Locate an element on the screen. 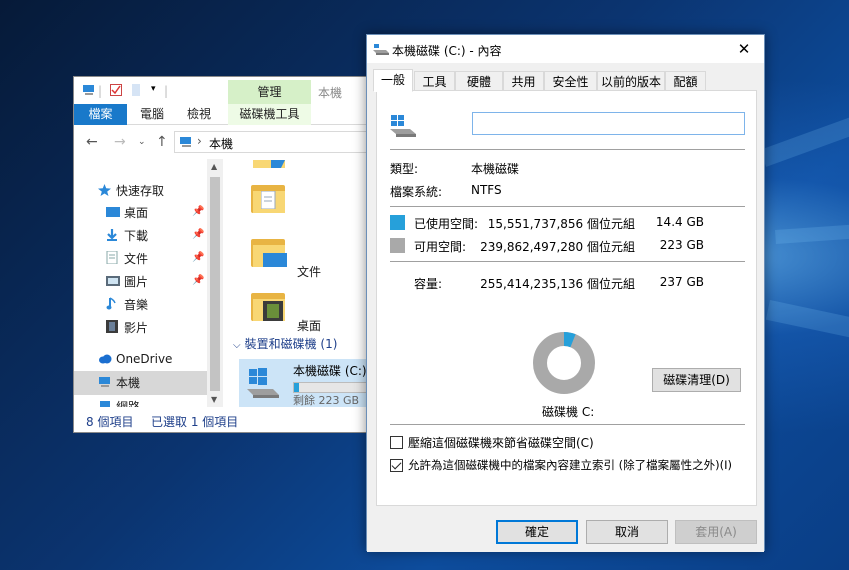 The width and height of the screenshot is (849, 570). disk-cleanup-button: 磁碟清理(D) is located at coordinates (696, 380).